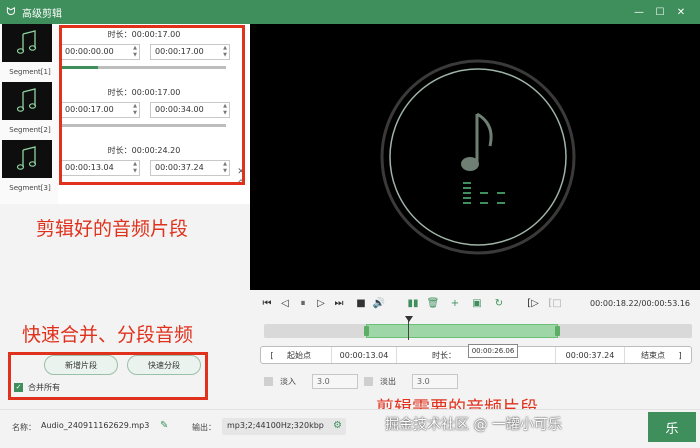  I want to click on highlight-merge, so click(108, 376).